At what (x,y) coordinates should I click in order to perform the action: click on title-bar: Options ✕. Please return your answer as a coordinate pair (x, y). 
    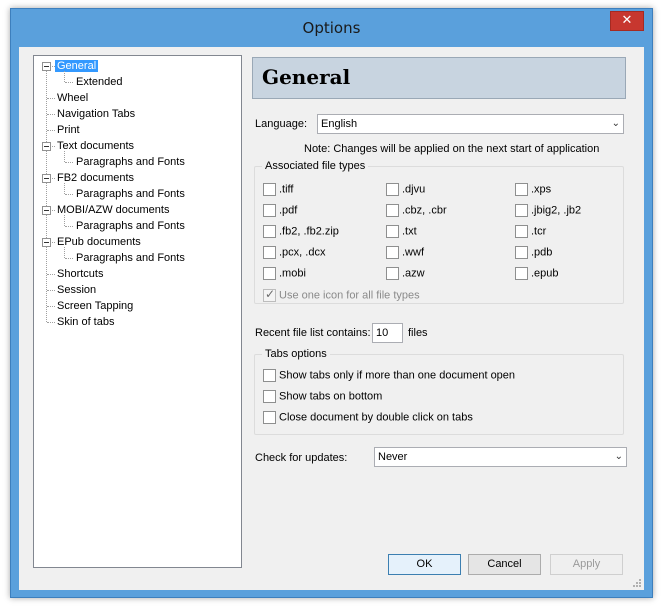
    Looking at the image, I should click on (331, 28).